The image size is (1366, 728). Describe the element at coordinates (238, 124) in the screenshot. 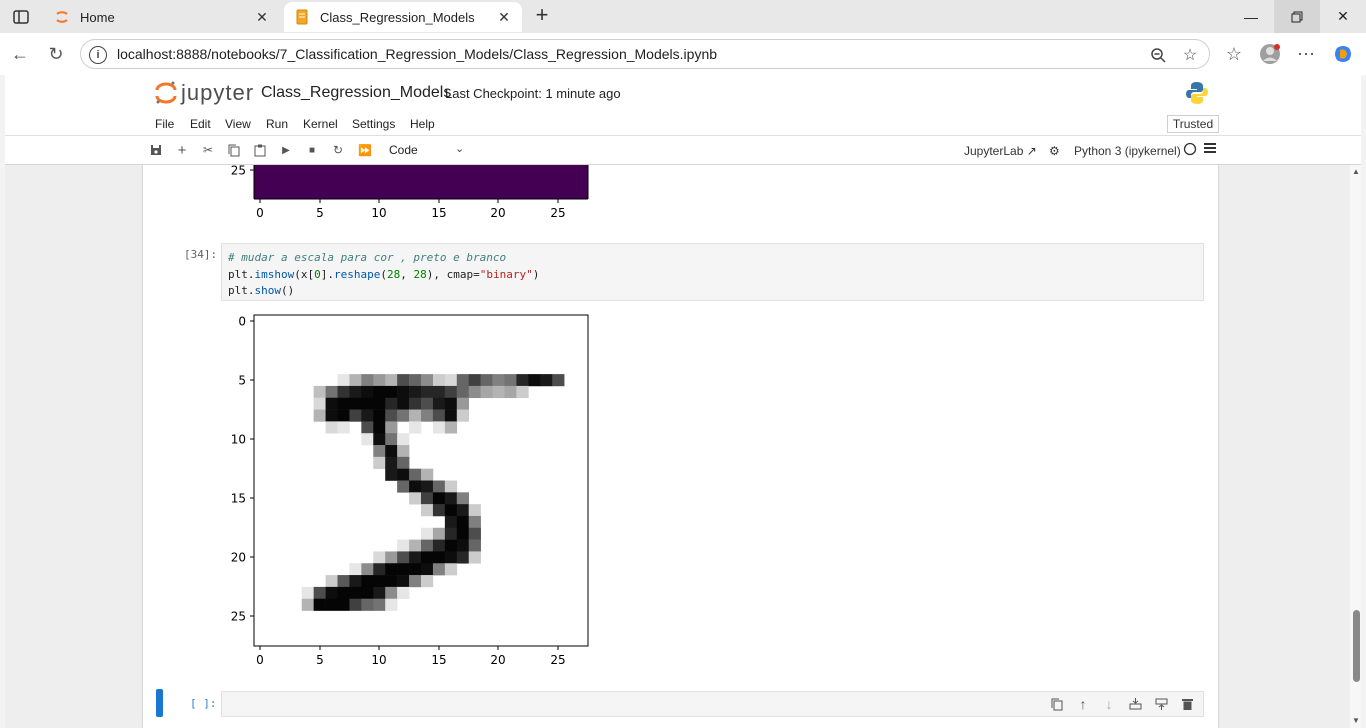

I see `menu-view: View` at that location.